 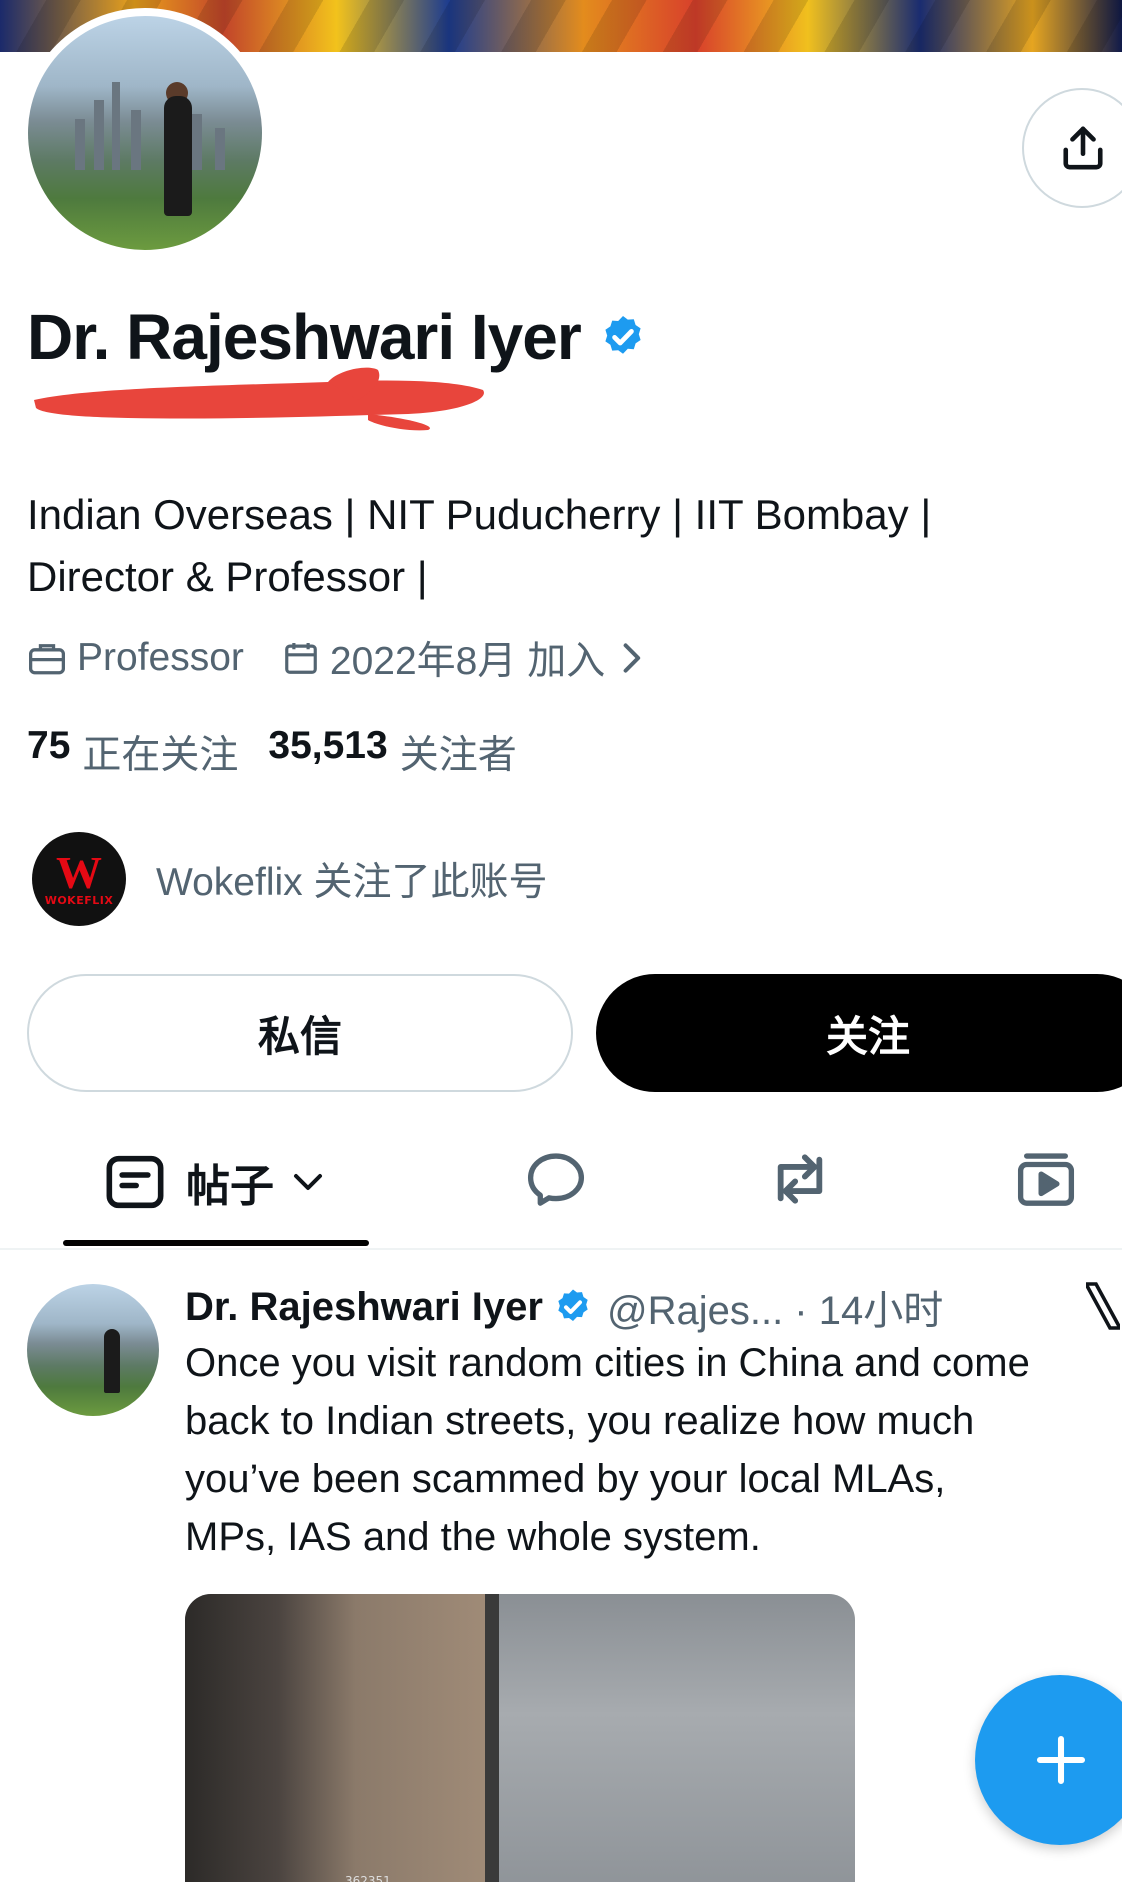 What do you see at coordinates (93, 1350) in the screenshot?
I see `post-author-avatar` at bounding box center [93, 1350].